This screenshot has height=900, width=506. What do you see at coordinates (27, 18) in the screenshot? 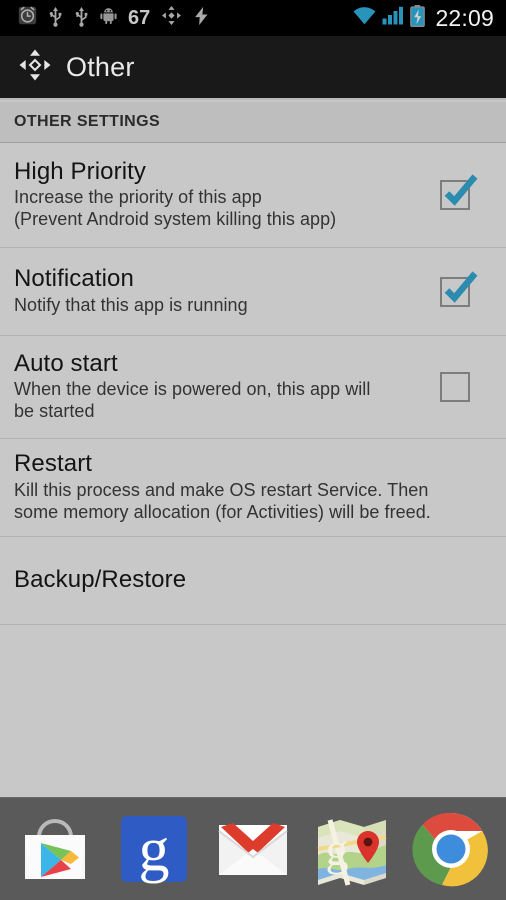
I see `alarm-clock-icon` at bounding box center [27, 18].